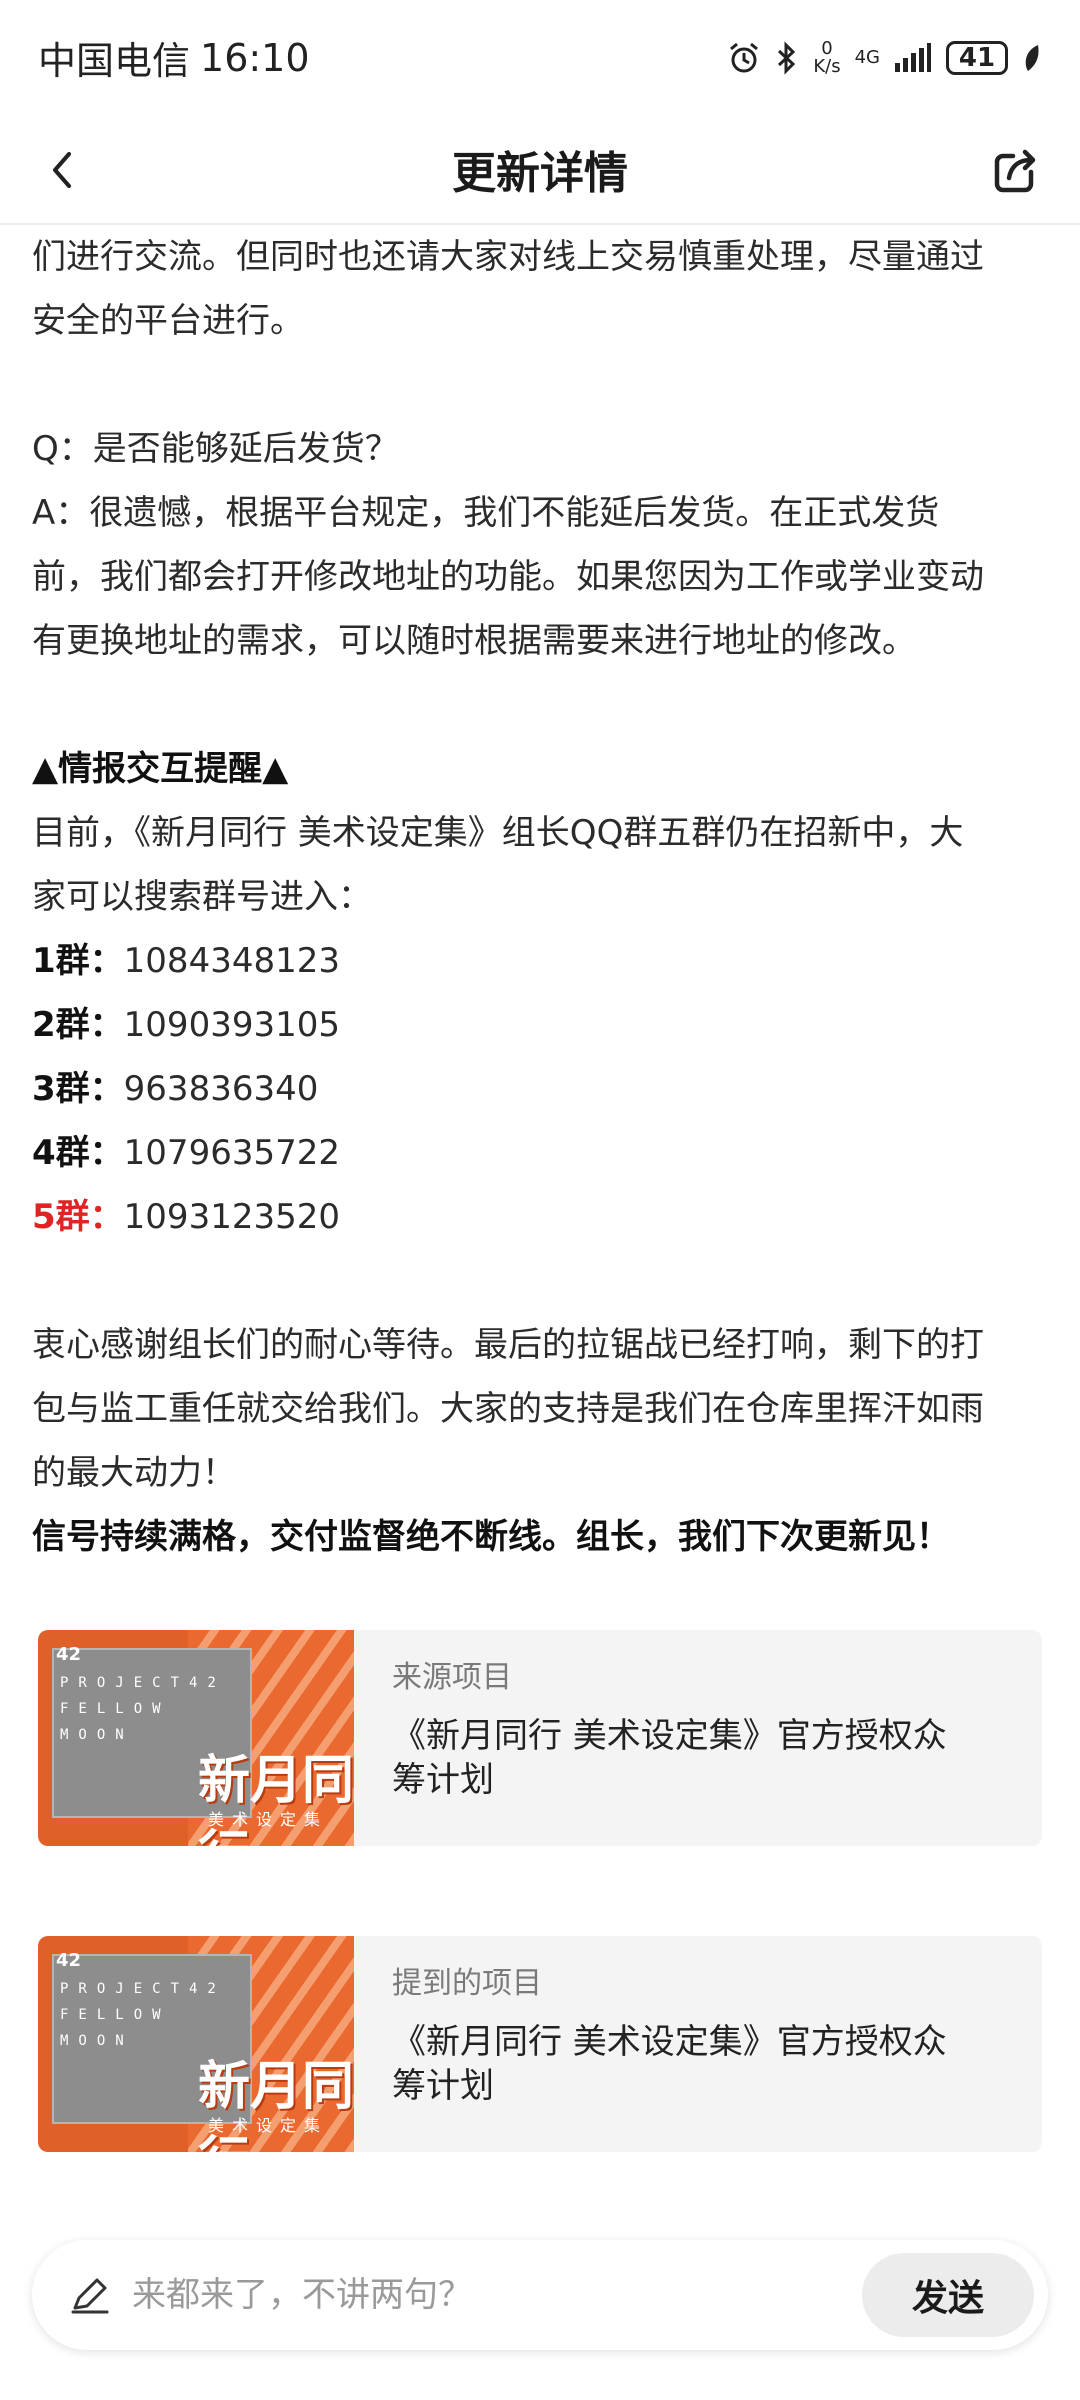 The image size is (1080, 2400). What do you see at coordinates (231, 961) in the screenshot?
I see `group-number: 1084348123` at bounding box center [231, 961].